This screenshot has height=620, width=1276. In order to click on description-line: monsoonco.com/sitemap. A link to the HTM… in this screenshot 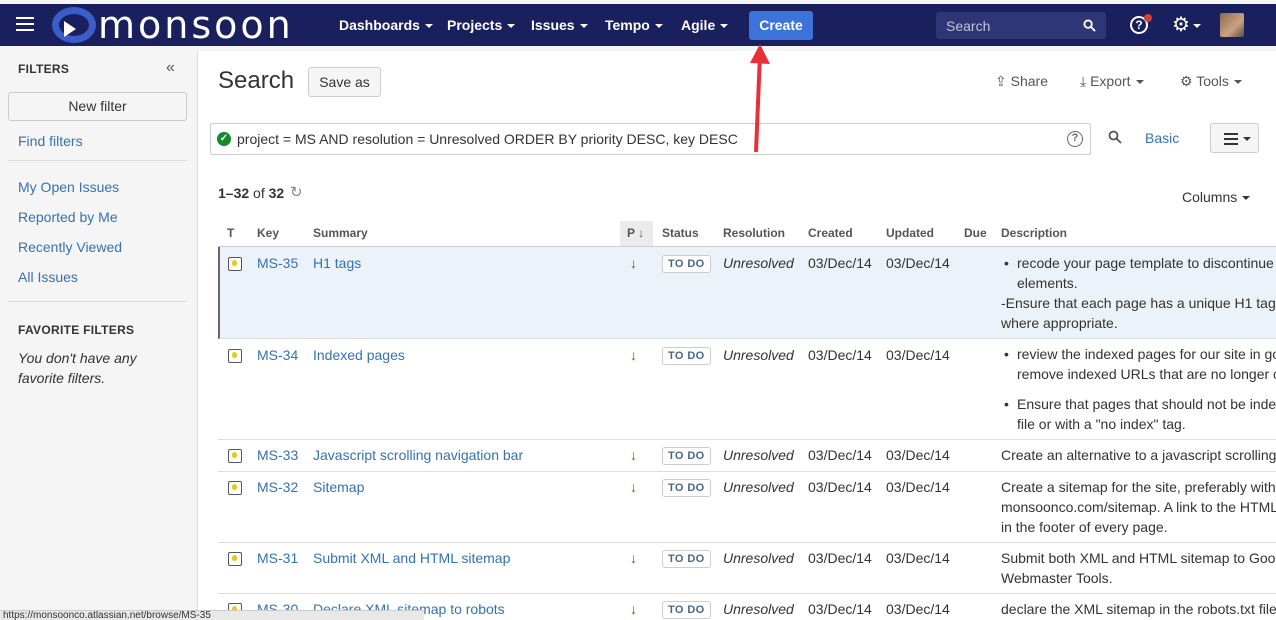, I will do `click(1138, 507)`.